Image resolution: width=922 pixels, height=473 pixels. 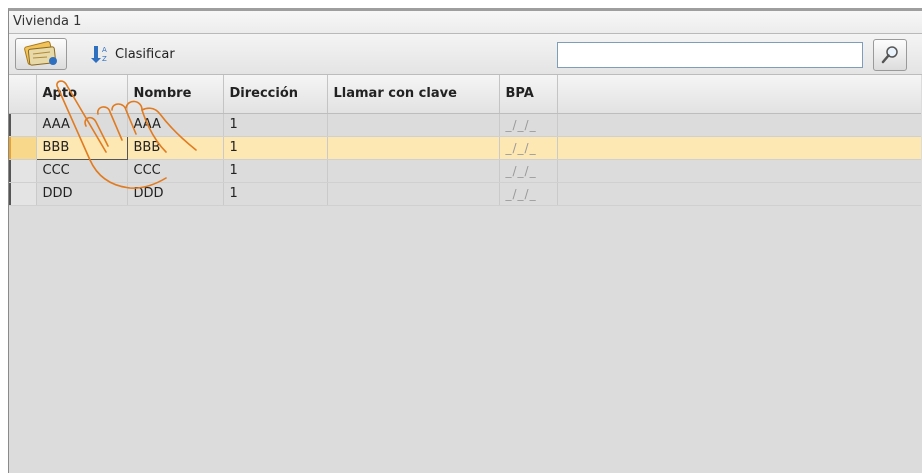 I want to click on column-header-direccion: Dirección, so click(x=275, y=94).